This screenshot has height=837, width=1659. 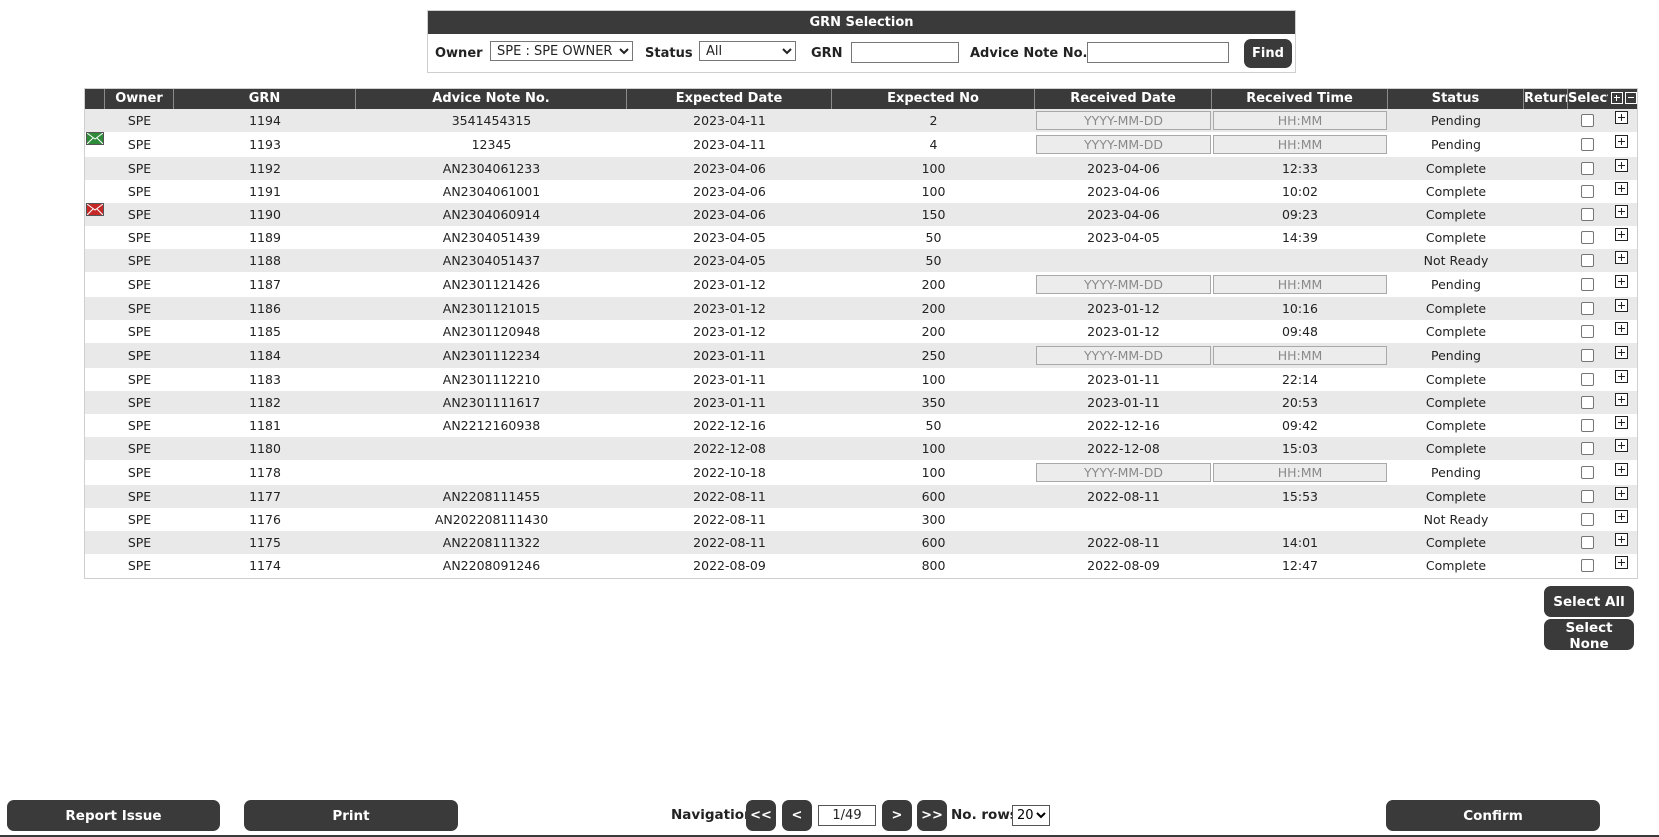 What do you see at coordinates (729, 331) in the screenshot?
I see `expected-date-cell: 2023-01-12` at bounding box center [729, 331].